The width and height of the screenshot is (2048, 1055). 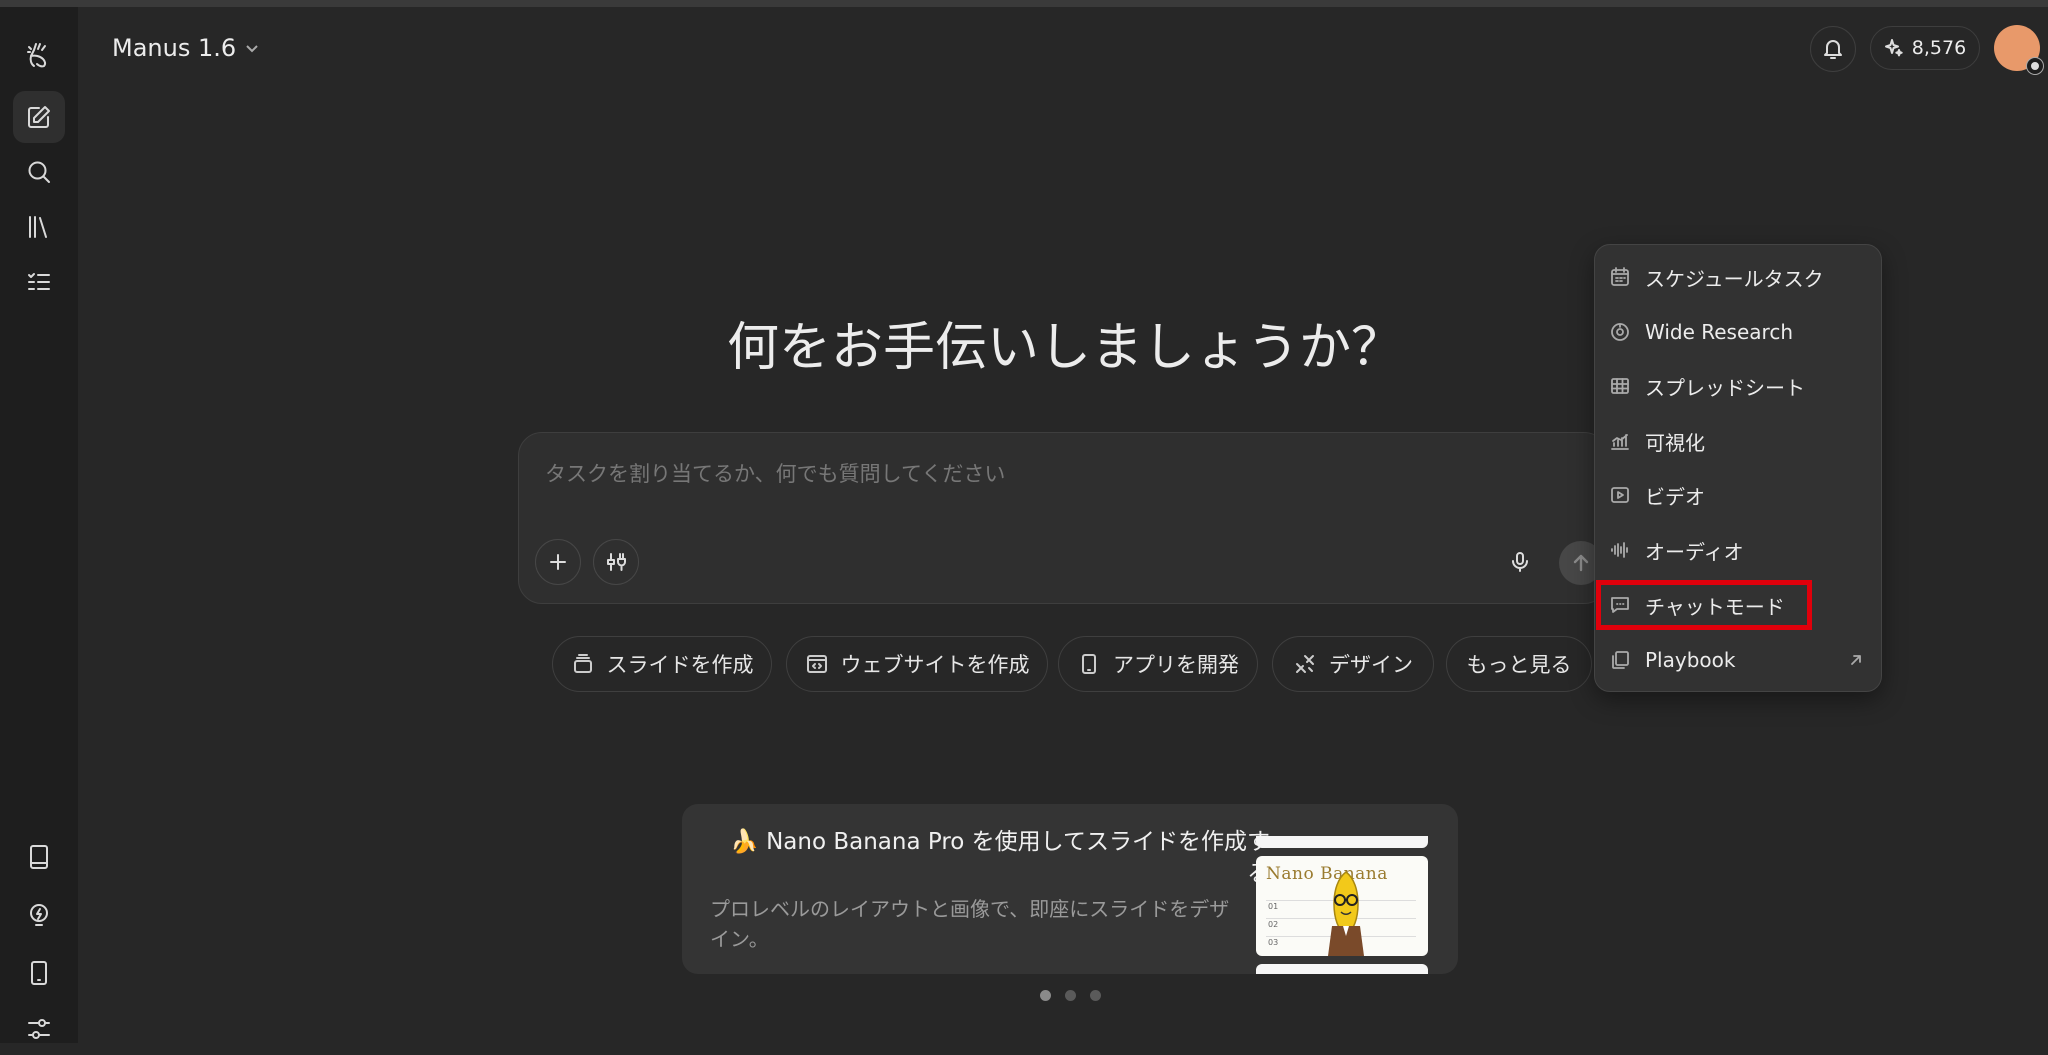 What do you see at coordinates (1342, 842) in the screenshot?
I see `promo-thumbnail-prev` at bounding box center [1342, 842].